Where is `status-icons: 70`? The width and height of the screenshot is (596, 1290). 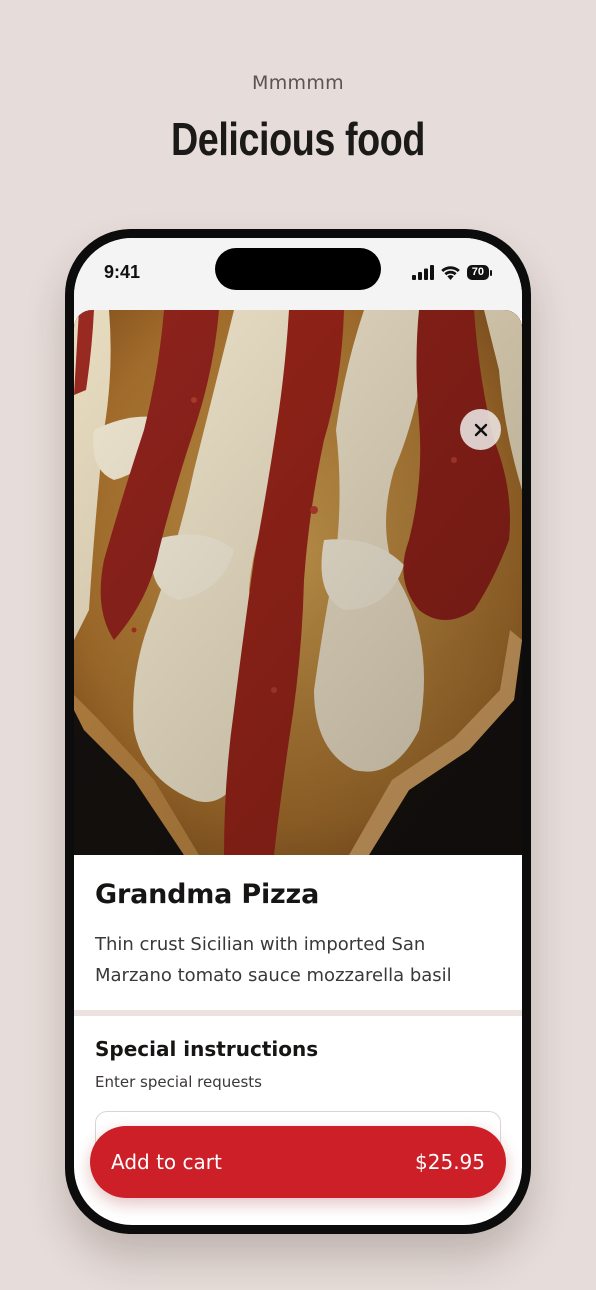
status-icons: 70 is located at coordinates (451, 272).